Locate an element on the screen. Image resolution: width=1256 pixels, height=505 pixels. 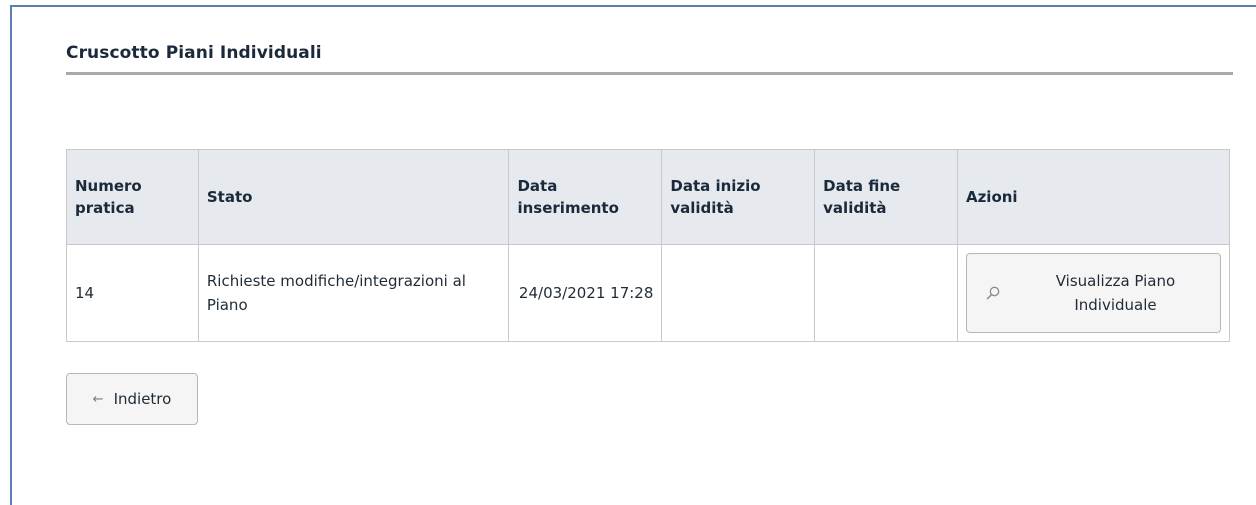
cell-data-inserimento-text: 24/03/2021 17:28 is located at coordinates (586, 293).